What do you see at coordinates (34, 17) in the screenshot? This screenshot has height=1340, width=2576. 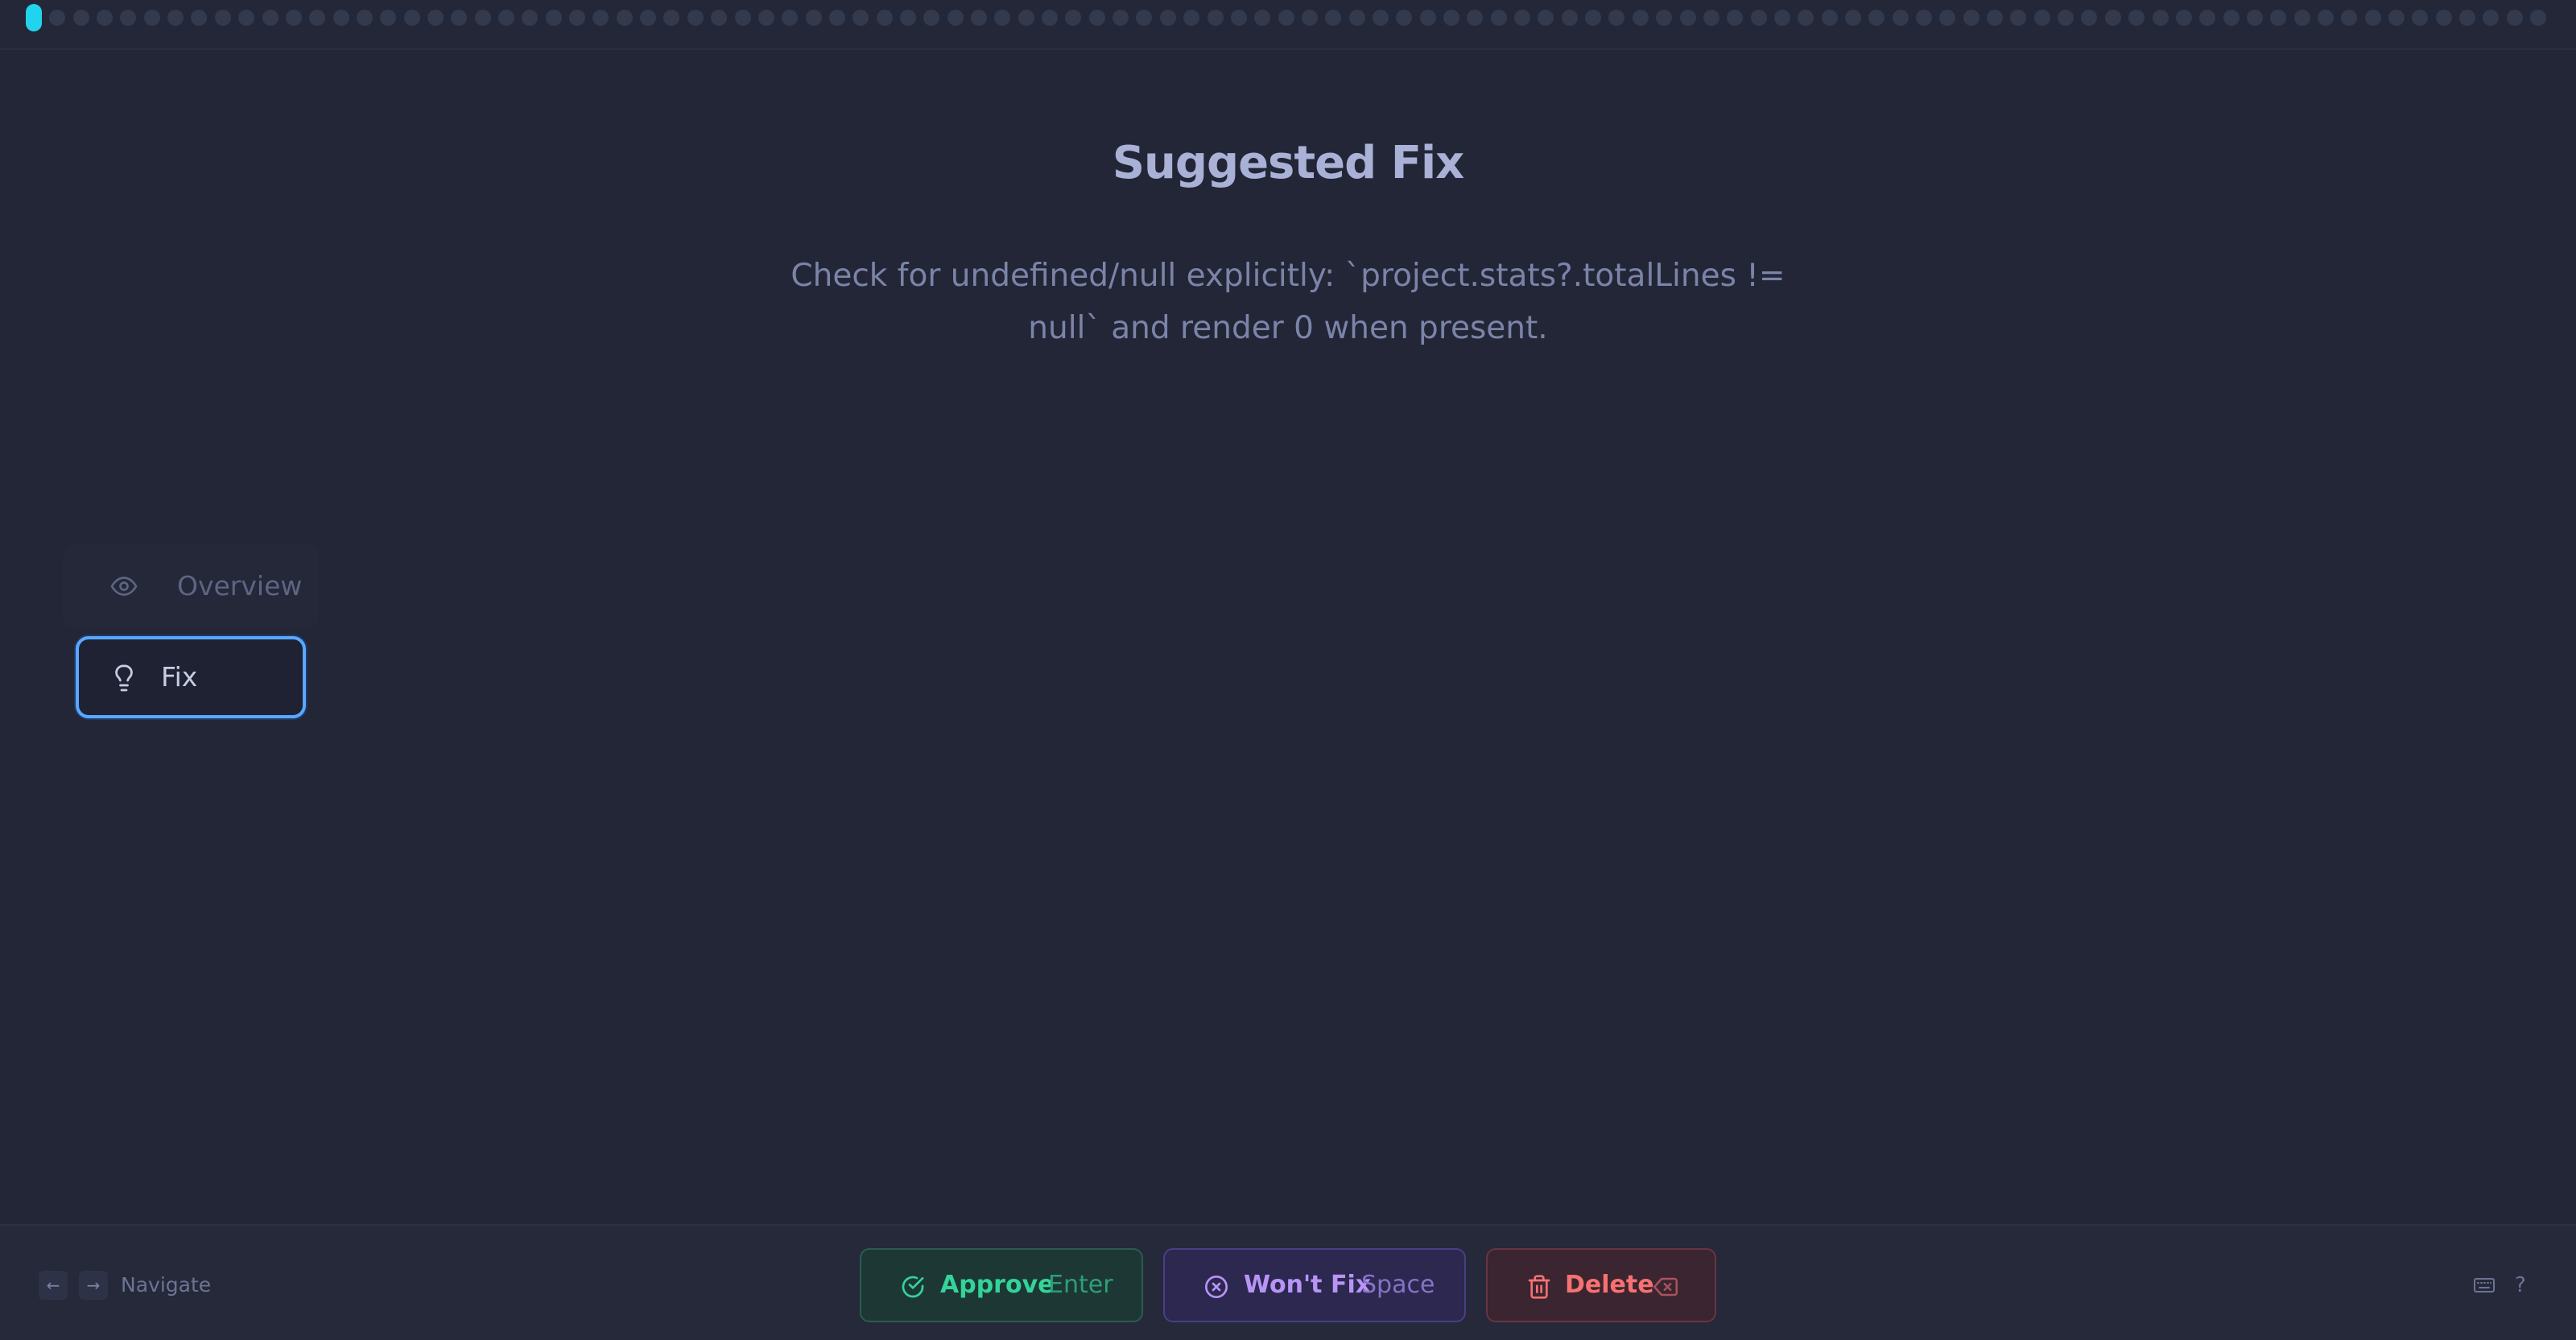 I see `progress-dot-current` at bounding box center [34, 17].